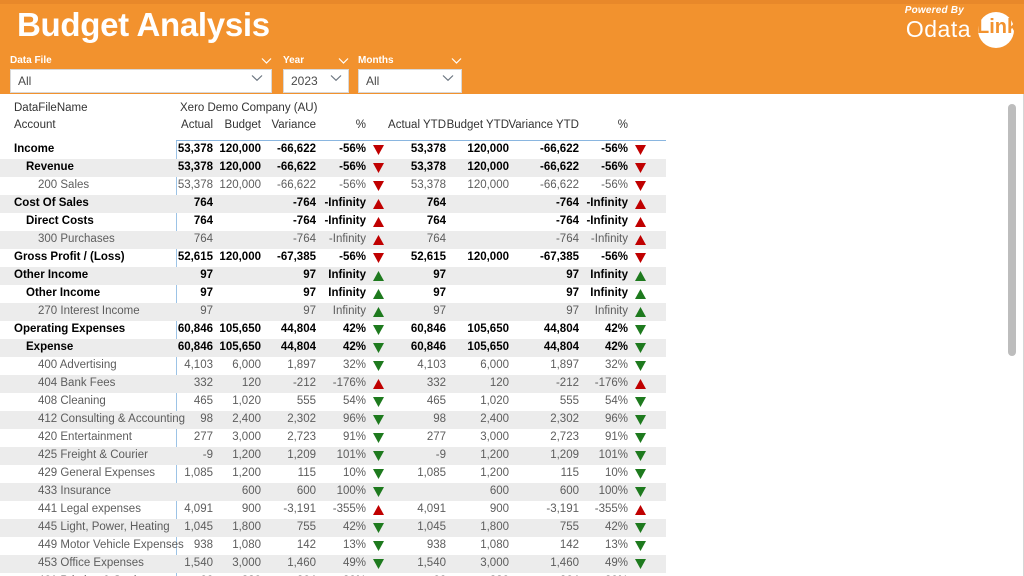  Describe the element at coordinates (354, 473) in the screenshot. I see `row-cell: 10%` at that location.